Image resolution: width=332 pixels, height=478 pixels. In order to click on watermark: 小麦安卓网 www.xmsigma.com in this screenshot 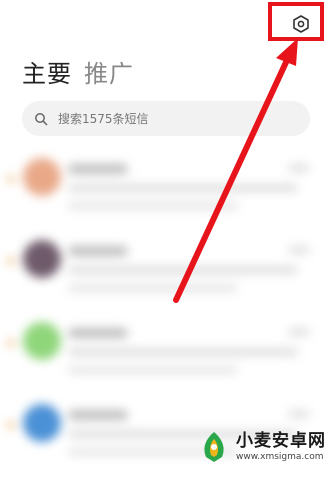, I will do `click(264, 447)`.